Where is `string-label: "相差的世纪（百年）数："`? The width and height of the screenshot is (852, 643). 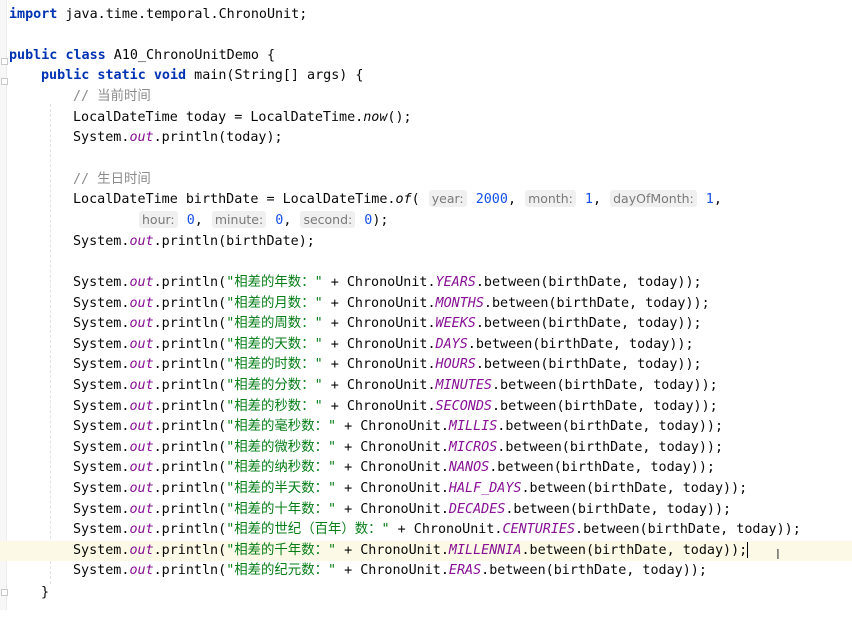 string-label: "相差的世纪（百年）数：" is located at coordinates (308, 529).